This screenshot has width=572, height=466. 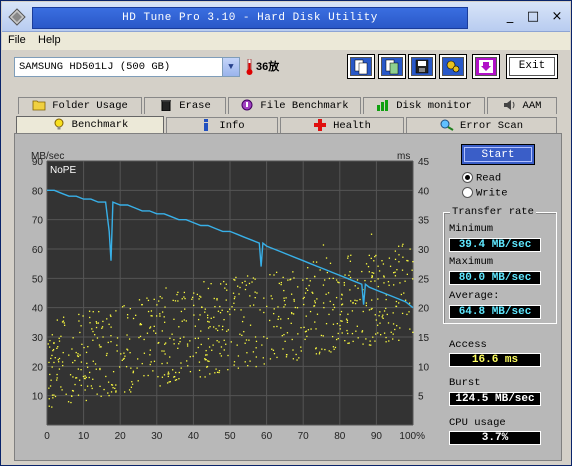 What do you see at coordinates (38, 162) in the screenshot?
I see `y-left-tick-label: 90` at bounding box center [38, 162].